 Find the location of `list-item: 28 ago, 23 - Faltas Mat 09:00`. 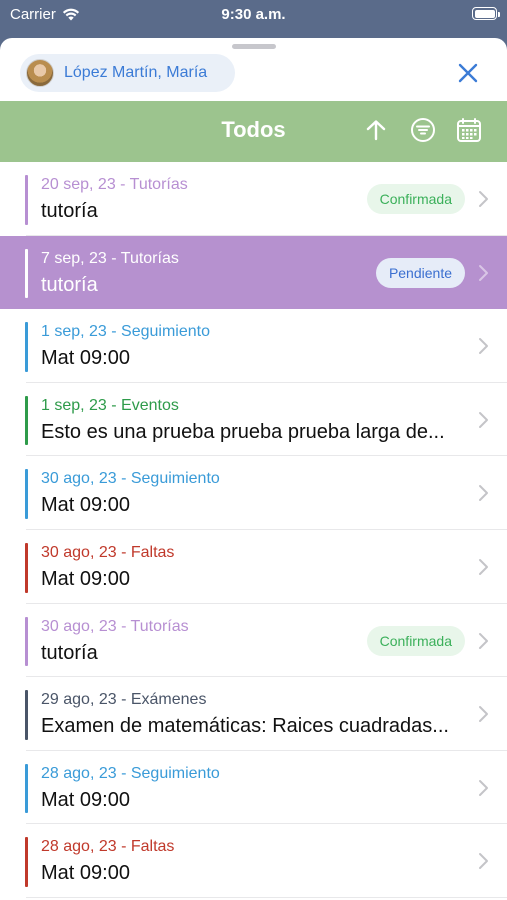

list-item: 28 ago, 23 - Faltas Mat 09:00 is located at coordinates (253, 861).